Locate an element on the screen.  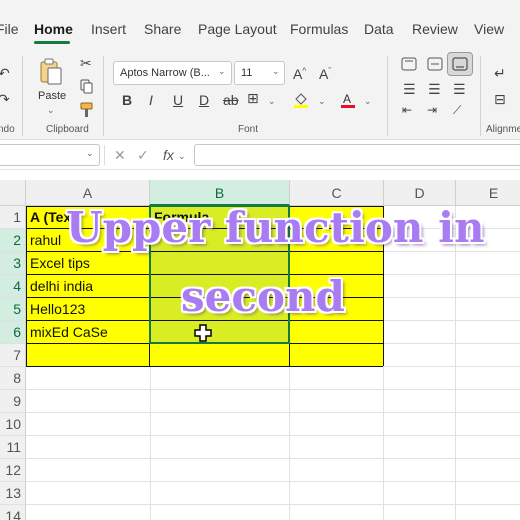
bold-icon: B is located at coordinates (127, 100).